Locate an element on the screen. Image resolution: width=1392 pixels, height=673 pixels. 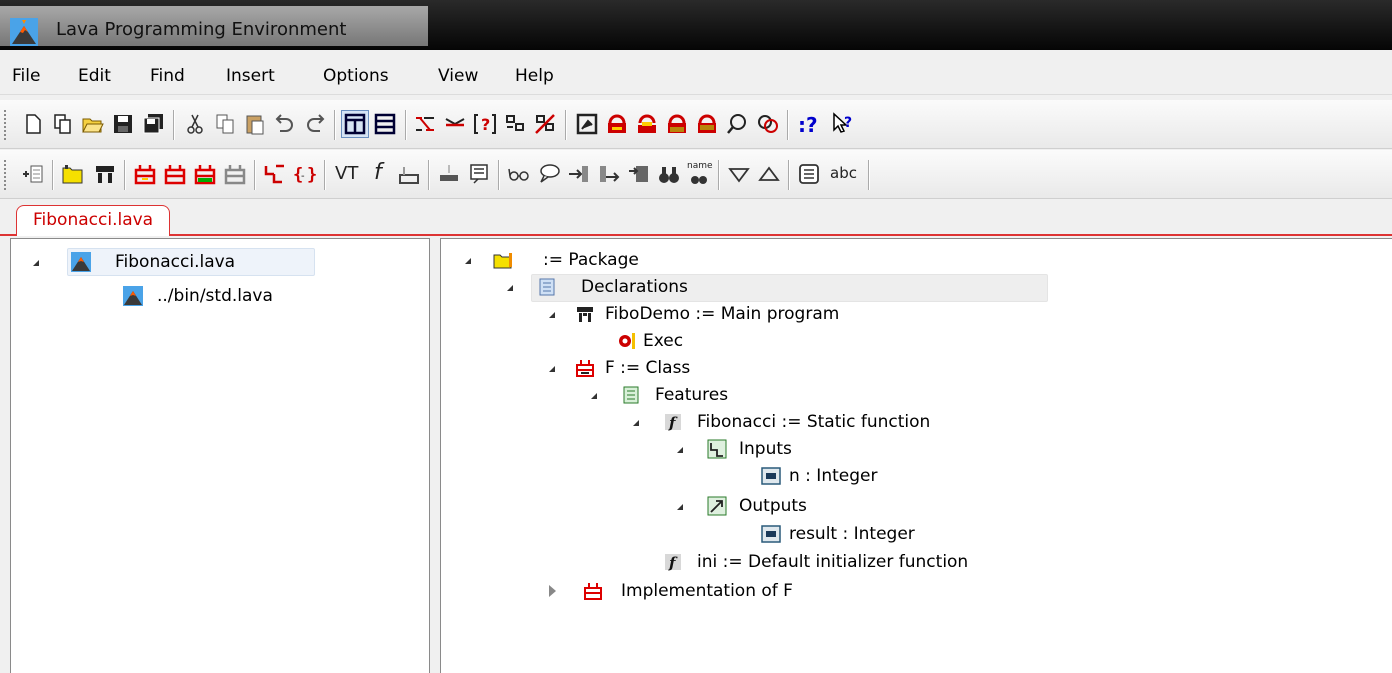
document-arrow-icon is located at coordinates (639, 174).